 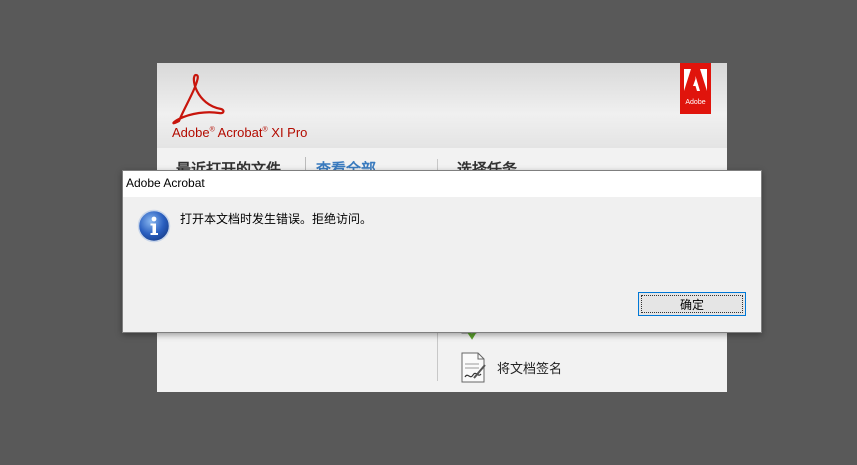 What do you see at coordinates (165, 183) in the screenshot?
I see `dialog-title: Adobe Acrobat` at bounding box center [165, 183].